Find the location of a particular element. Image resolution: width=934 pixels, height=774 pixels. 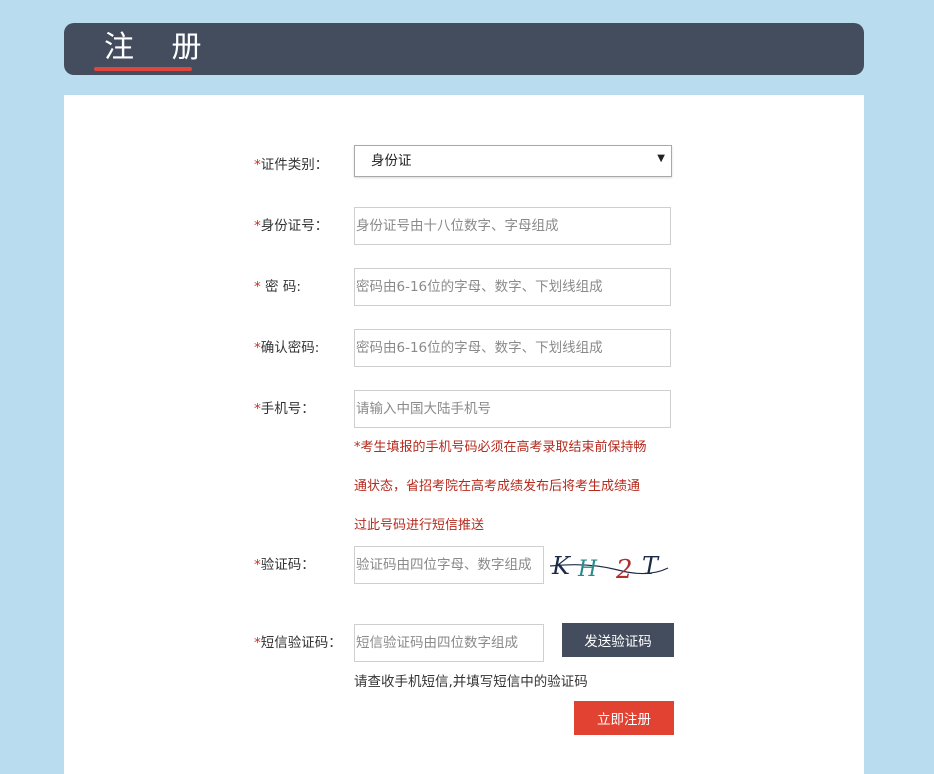

password-label: * 密 码: is located at coordinates (277, 287).